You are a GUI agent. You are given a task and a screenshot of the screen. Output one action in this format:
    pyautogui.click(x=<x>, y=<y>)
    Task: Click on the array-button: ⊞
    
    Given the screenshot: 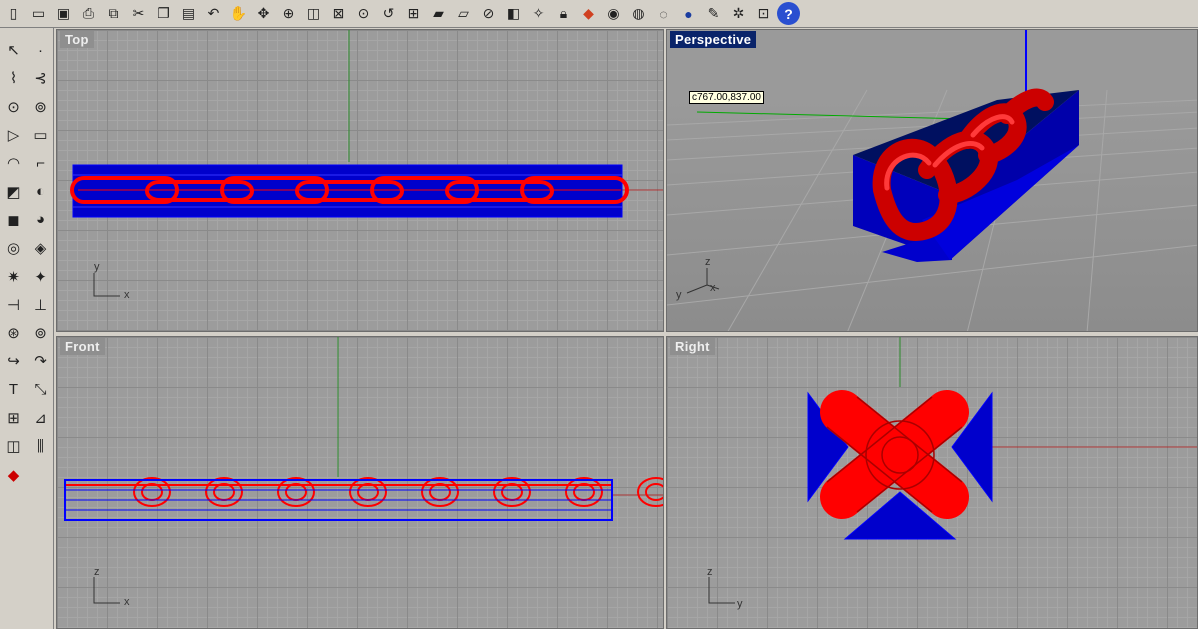 What is the action you would take?
    pyautogui.click(x=13, y=418)
    